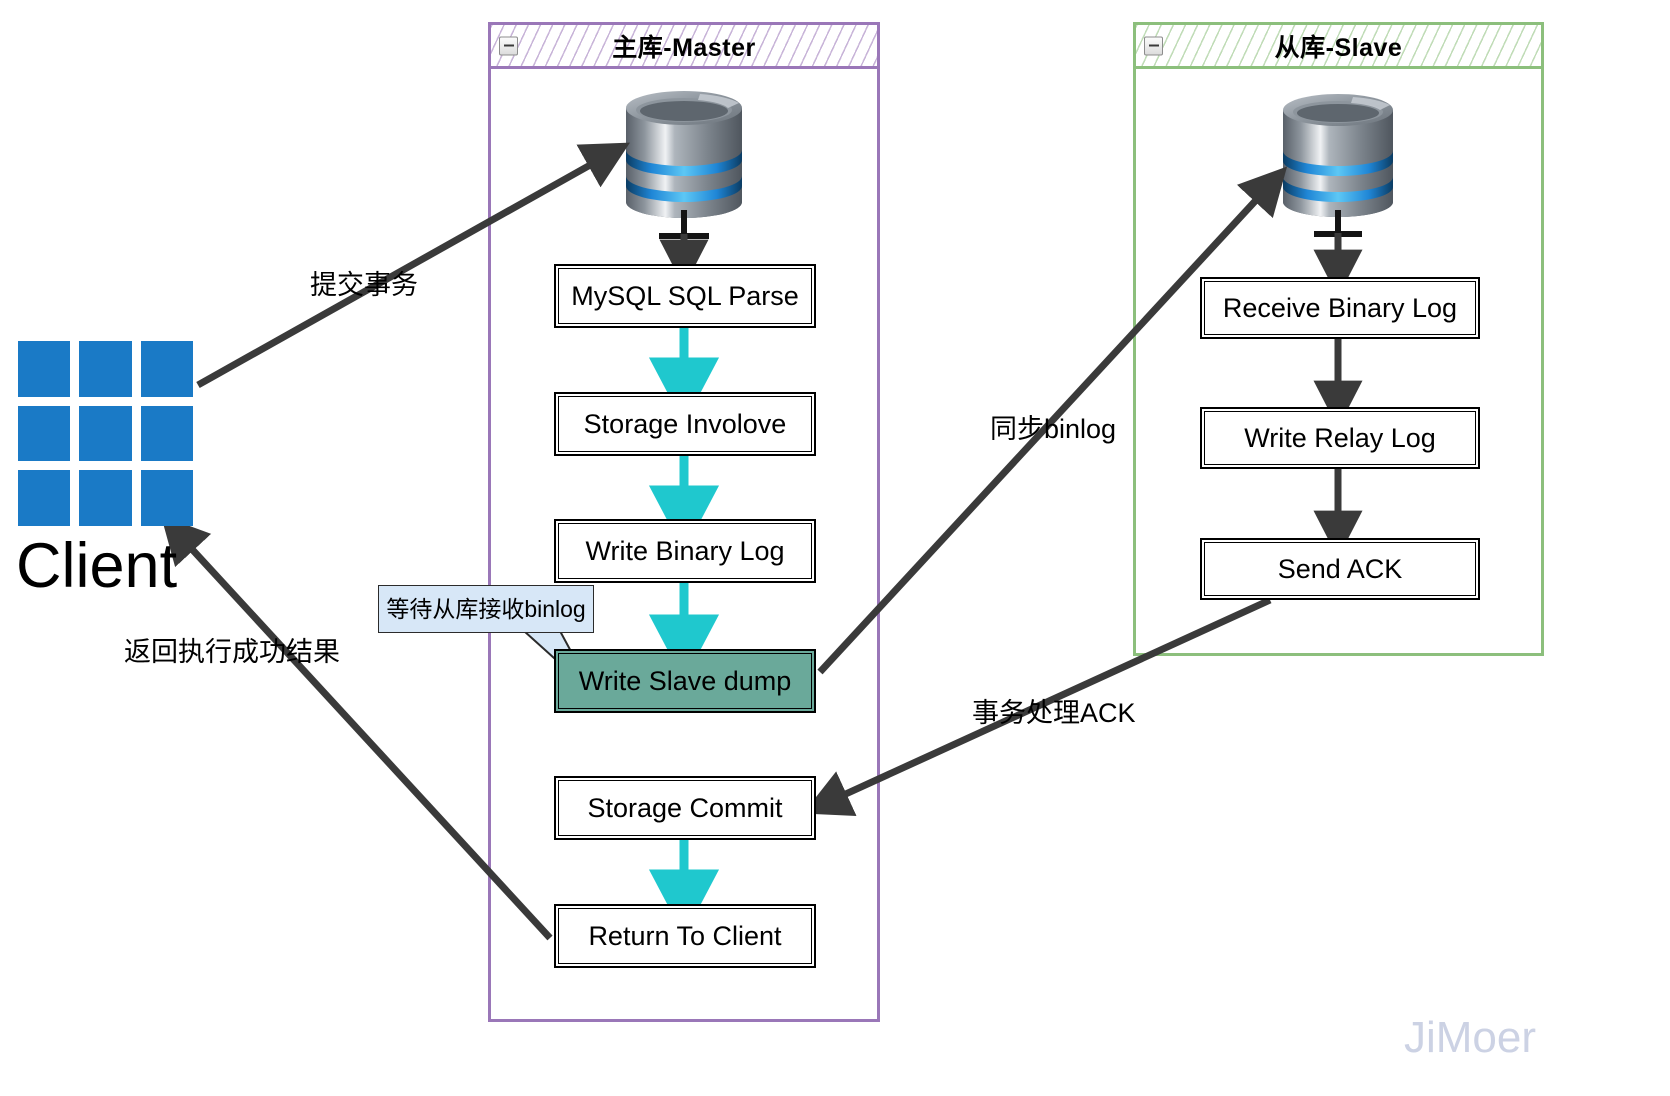  I want to click on node-label: Storage Commit, so click(685, 807).